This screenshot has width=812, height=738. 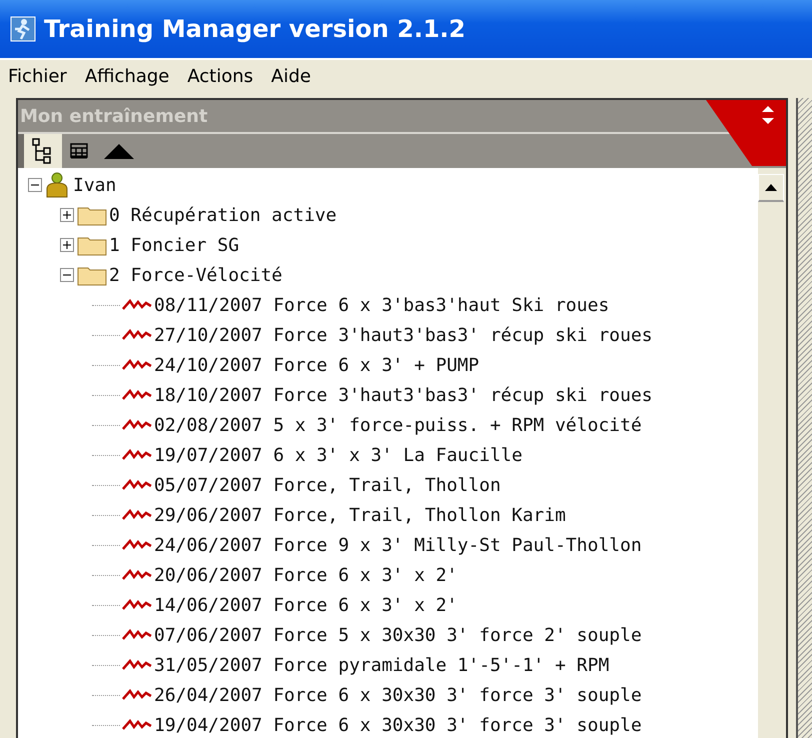 What do you see at coordinates (195, 275) in the screenshot?
I see `tree-item-label: 2 Force-Vélocité` at bounding box center [195, 275].